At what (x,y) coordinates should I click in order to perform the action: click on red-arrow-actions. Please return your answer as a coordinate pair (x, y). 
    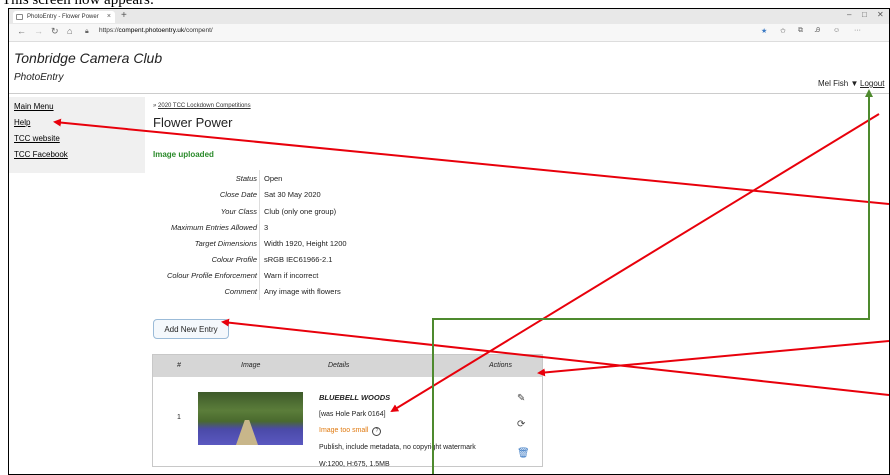
    Looking at the image, I should click on (713, 358).